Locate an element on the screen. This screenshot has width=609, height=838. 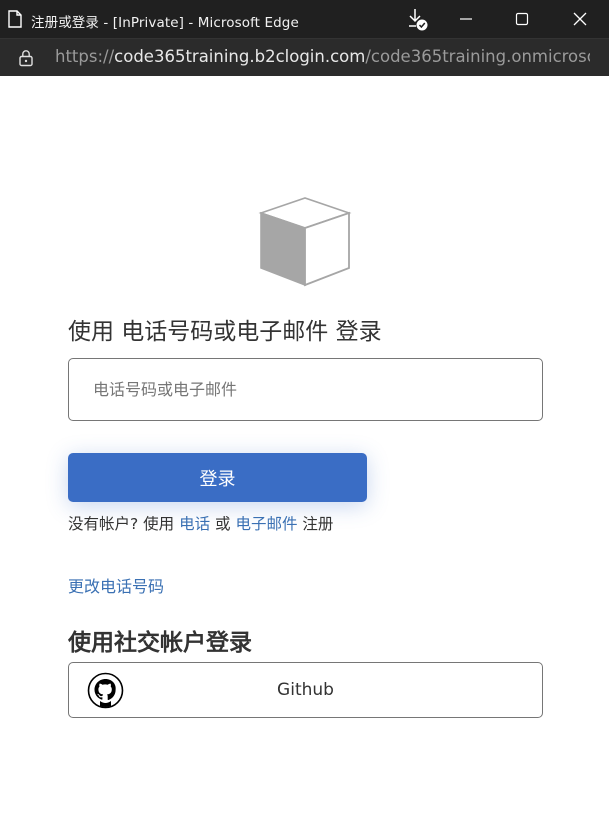
lock-icon is located at coordinates (26, 58).